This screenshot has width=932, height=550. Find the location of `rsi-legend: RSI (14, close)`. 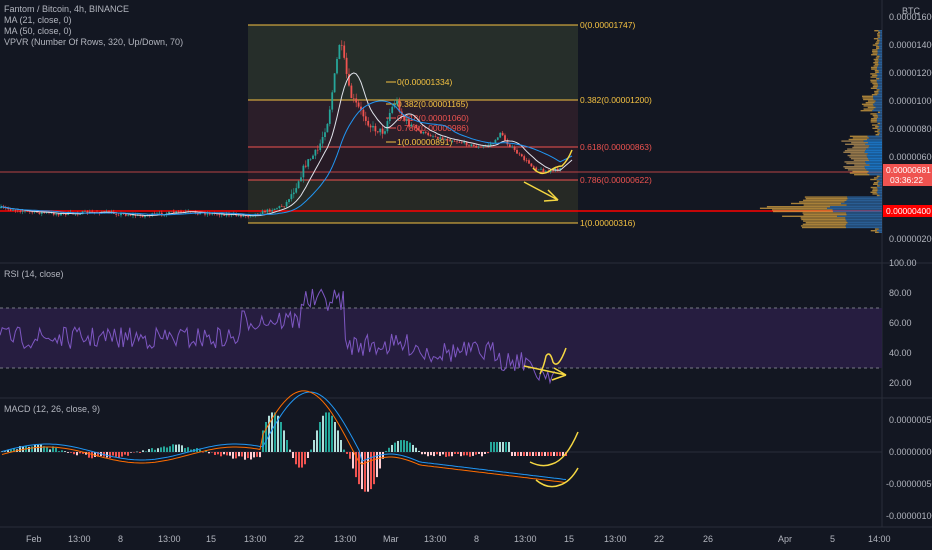

rsi-legend: RSI (14, close) is located at coordinates (34, 274).